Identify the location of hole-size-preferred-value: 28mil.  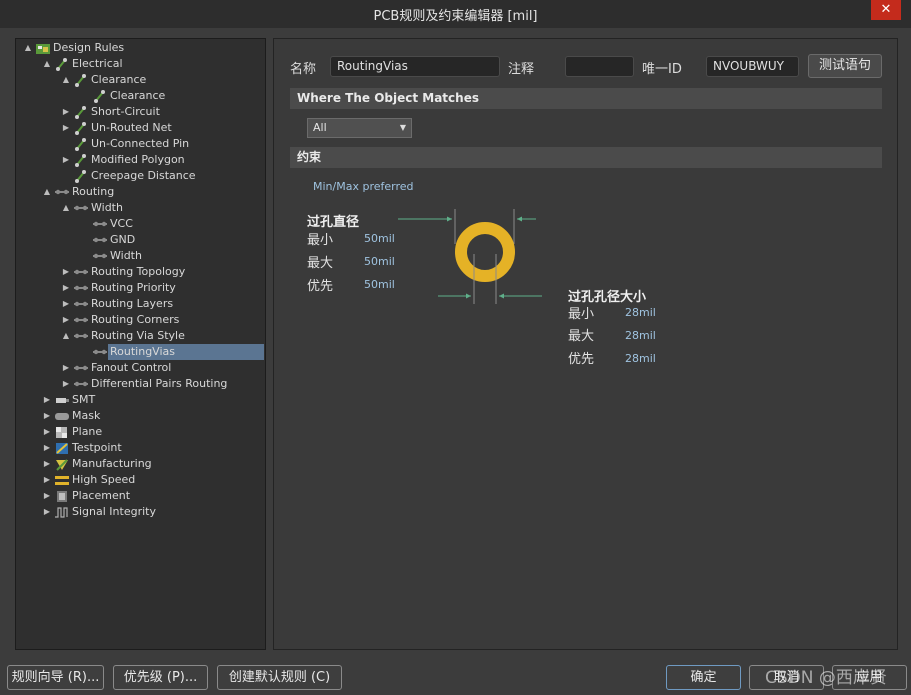
(640, 358).